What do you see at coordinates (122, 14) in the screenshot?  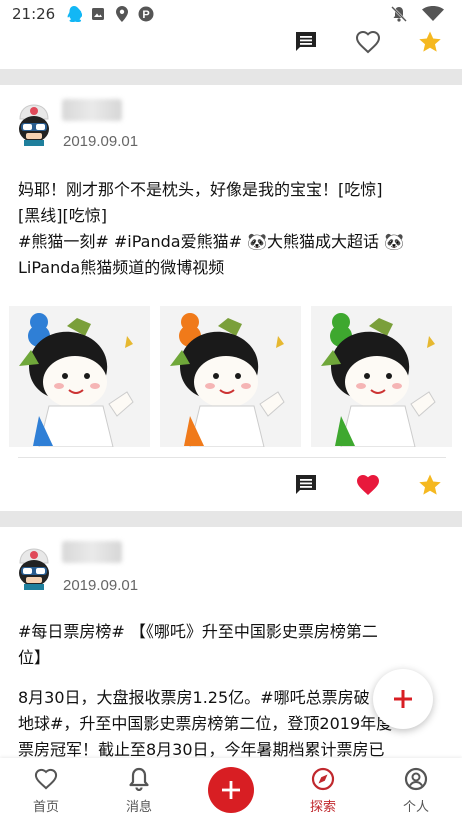 I see `location-icon` at bounding box center [122, 14].